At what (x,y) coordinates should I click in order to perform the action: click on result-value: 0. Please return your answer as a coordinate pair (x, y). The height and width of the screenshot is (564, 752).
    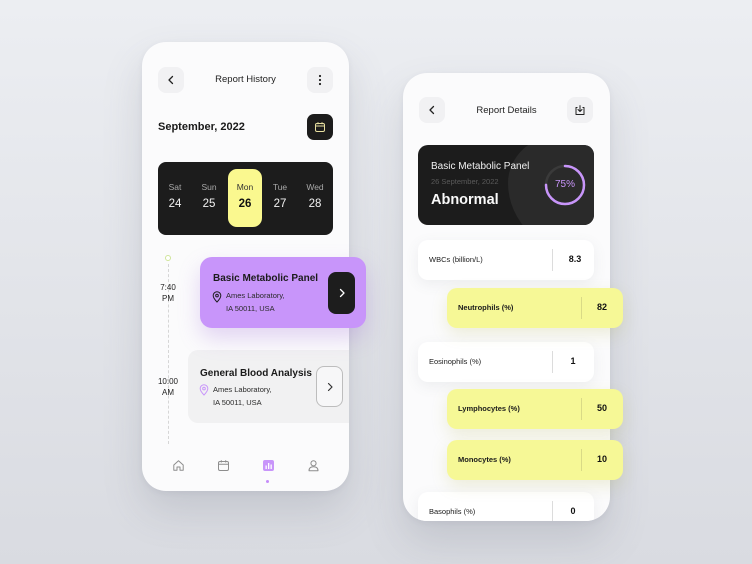
    Looking at the image, I should click on (573, 511).